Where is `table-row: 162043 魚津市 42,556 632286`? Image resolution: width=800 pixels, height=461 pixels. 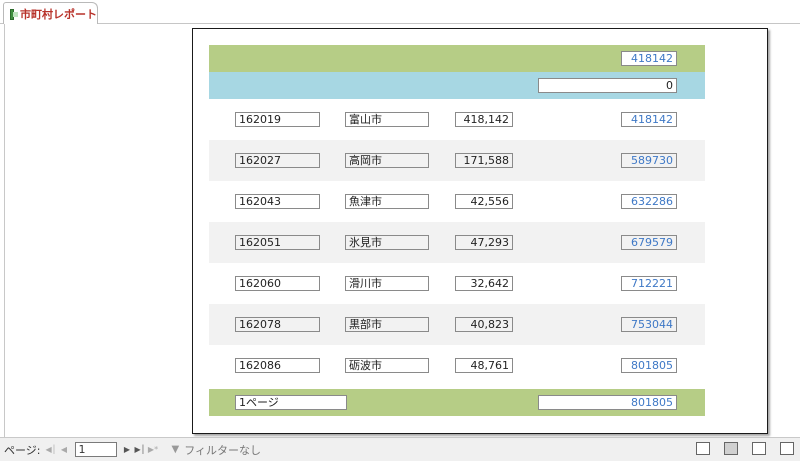
table-row: 162043 魚津市 42,556 632286 is located at coordinates (457, 201).